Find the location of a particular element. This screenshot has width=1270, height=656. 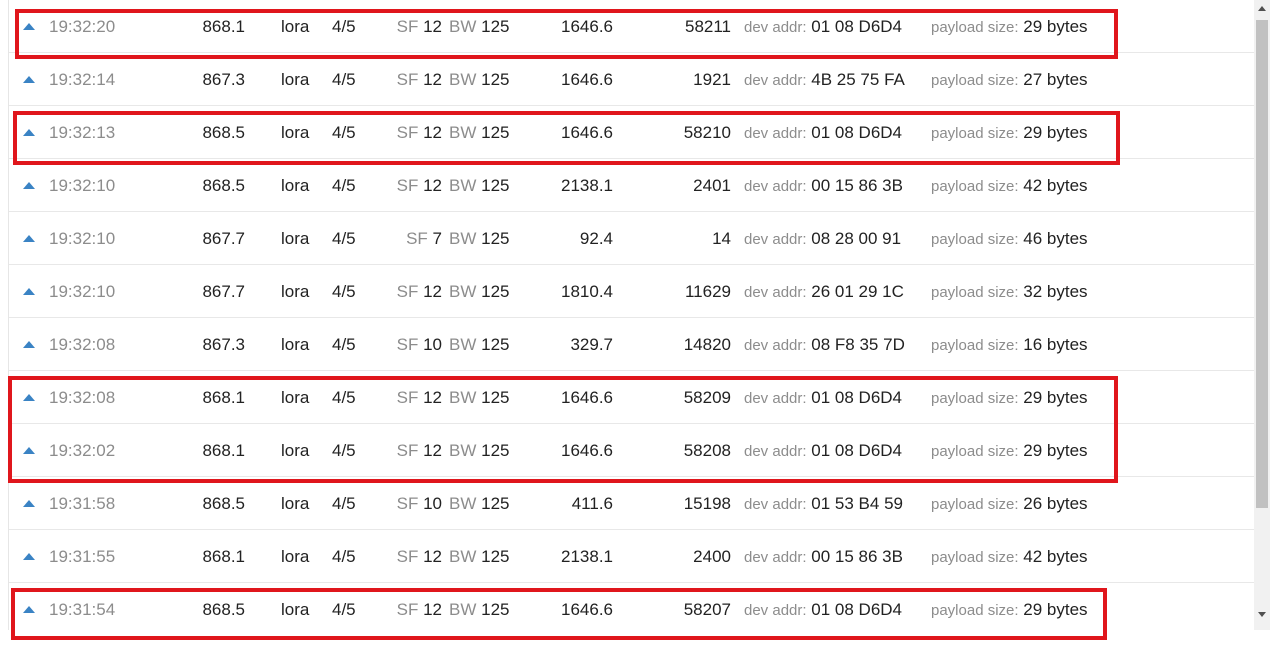

packet-dev-addr: dev addr: 26 01 29 1C is located at coordinates (824, 292).